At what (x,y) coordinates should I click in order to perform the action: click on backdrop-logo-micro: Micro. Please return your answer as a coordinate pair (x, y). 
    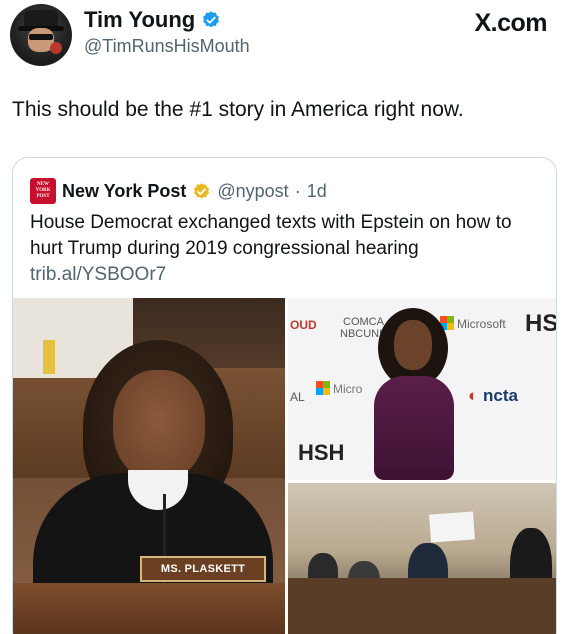
    Looking at the image, I should click on (339, 388).